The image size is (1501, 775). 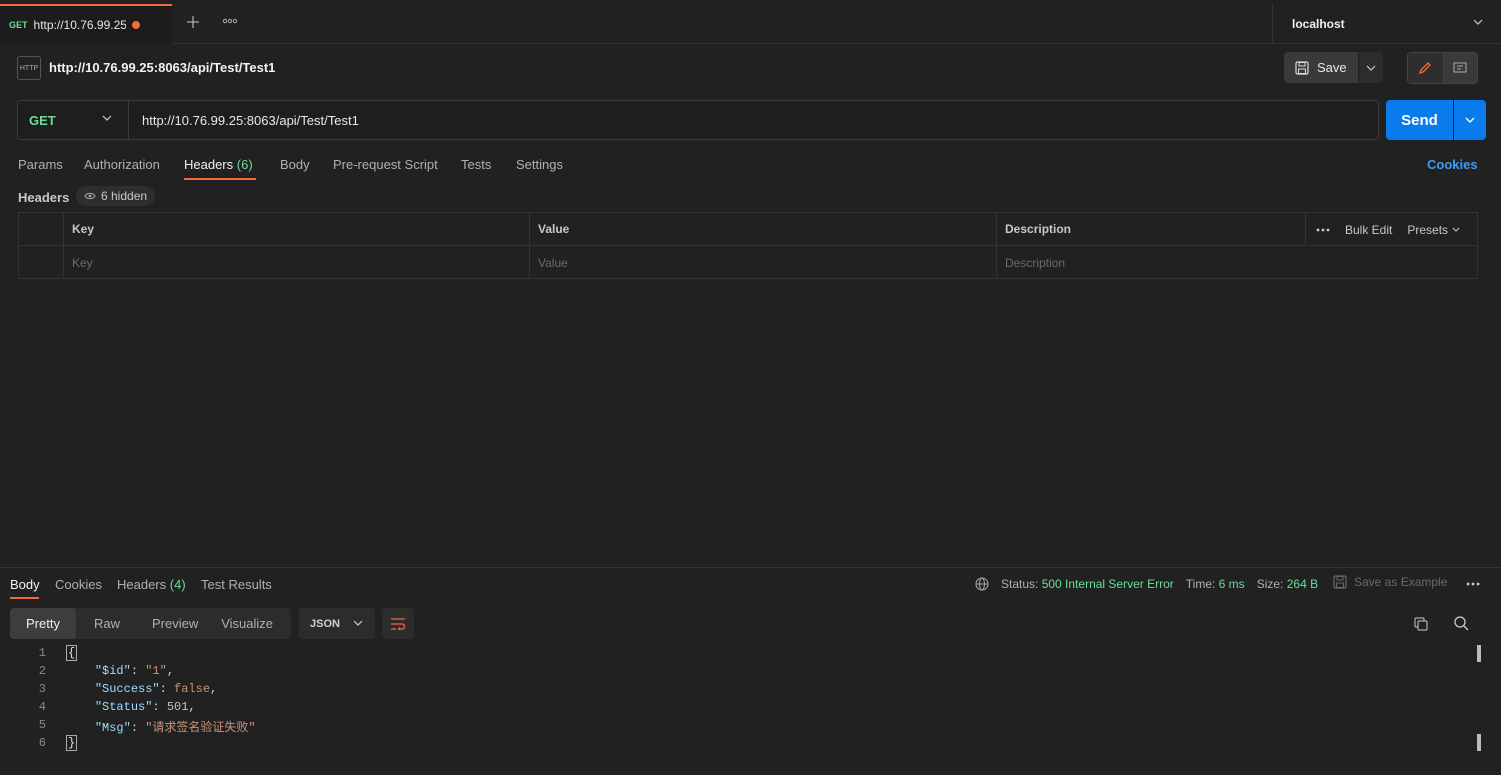 I want to click on response-tab-cookies: Cookies, so click(x=78, y=584).